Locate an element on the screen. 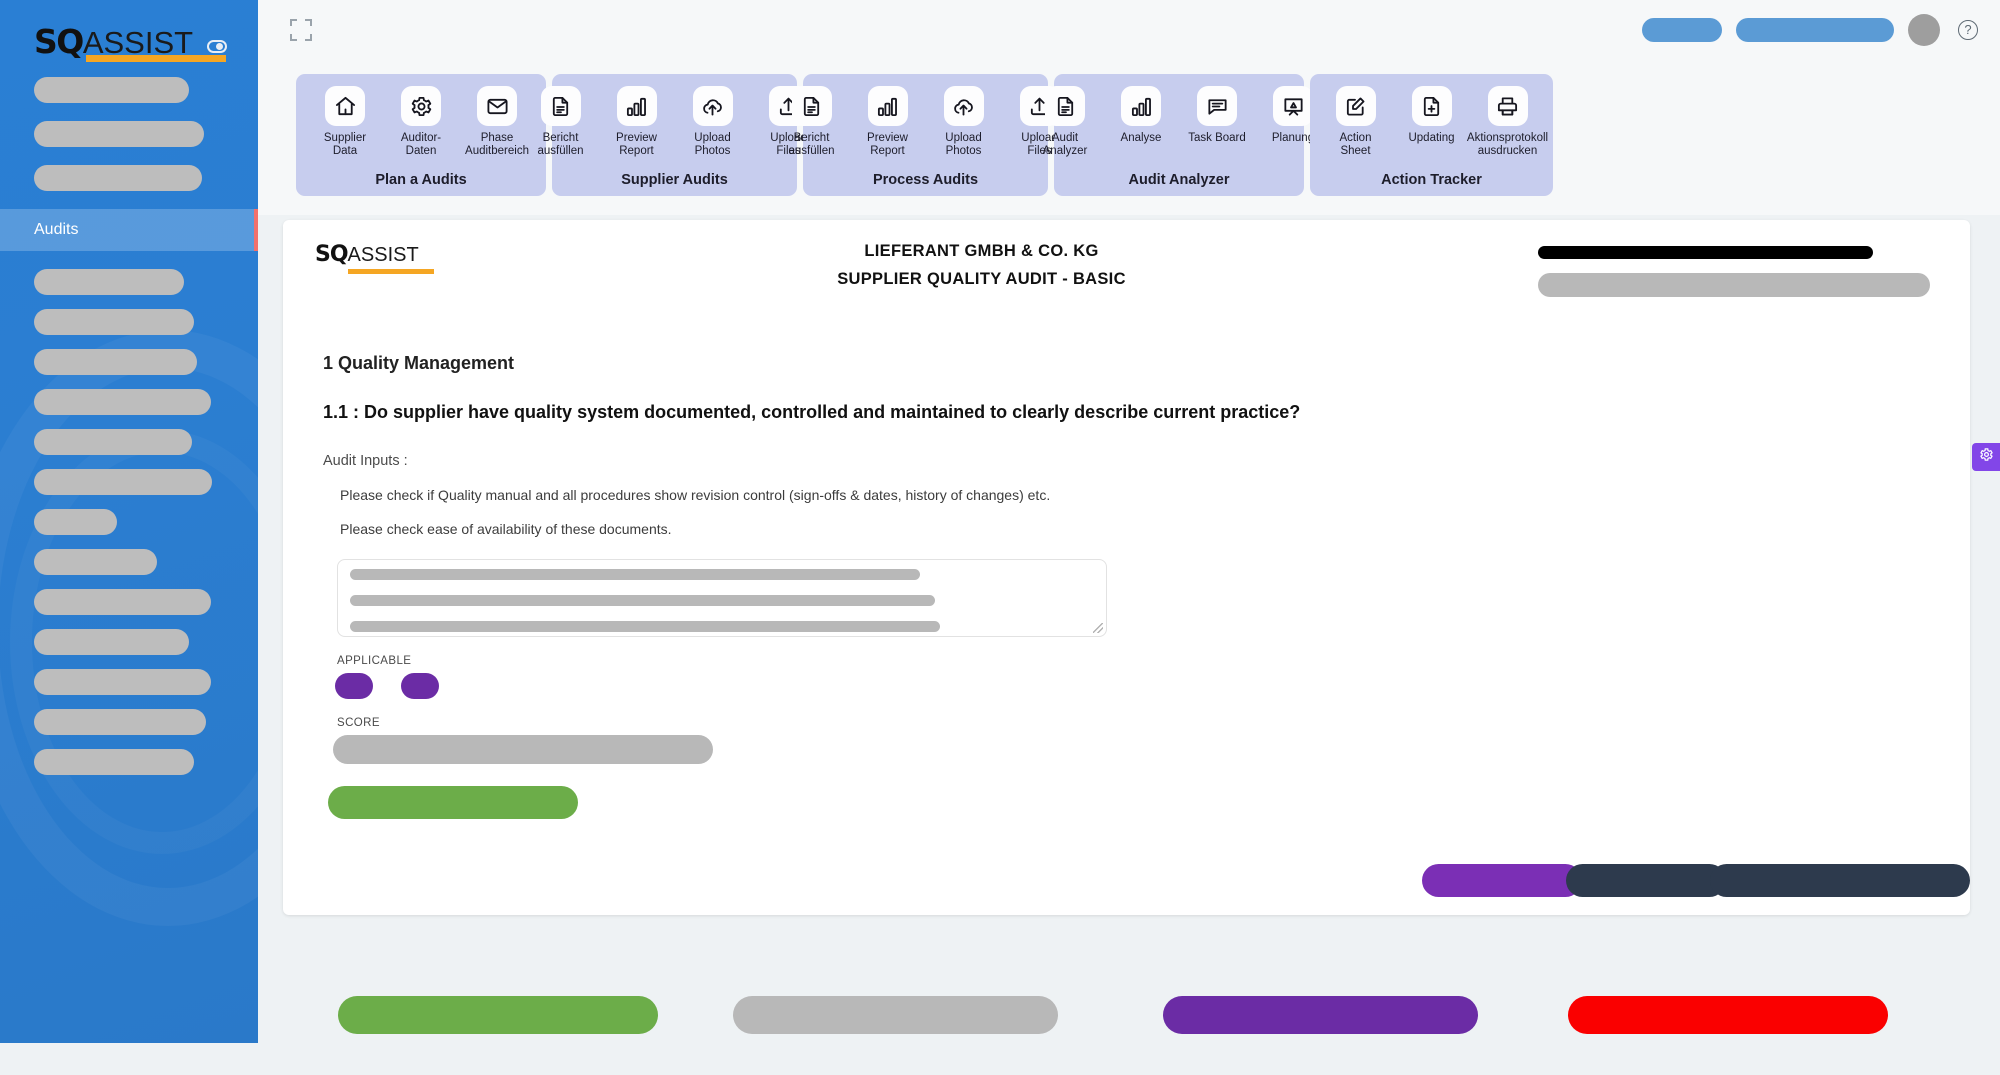  ribbon-group-title: Process Audits is located at coordinates (925, 180).